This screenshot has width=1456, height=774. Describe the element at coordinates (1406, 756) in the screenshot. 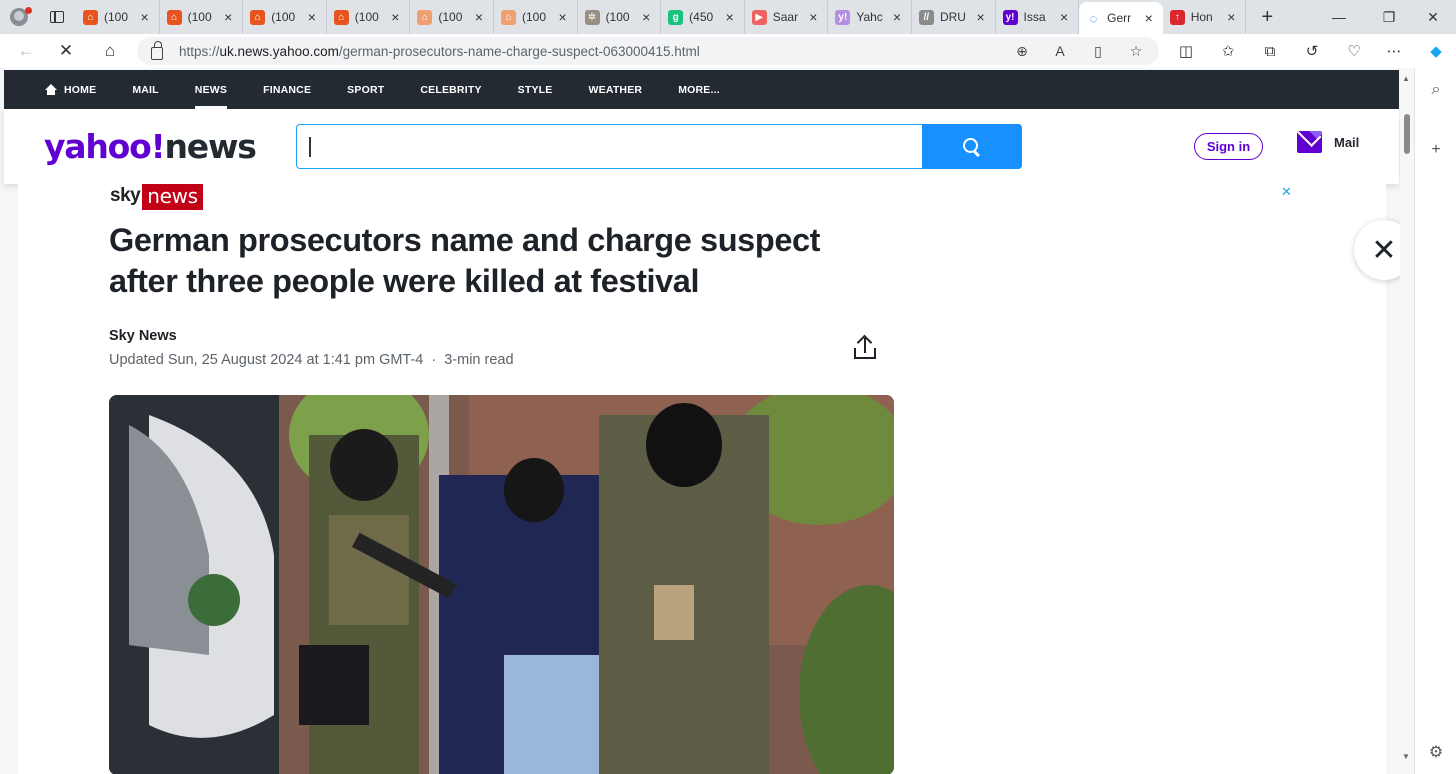

I see `scroll-down-arrow: ▼` at that location.